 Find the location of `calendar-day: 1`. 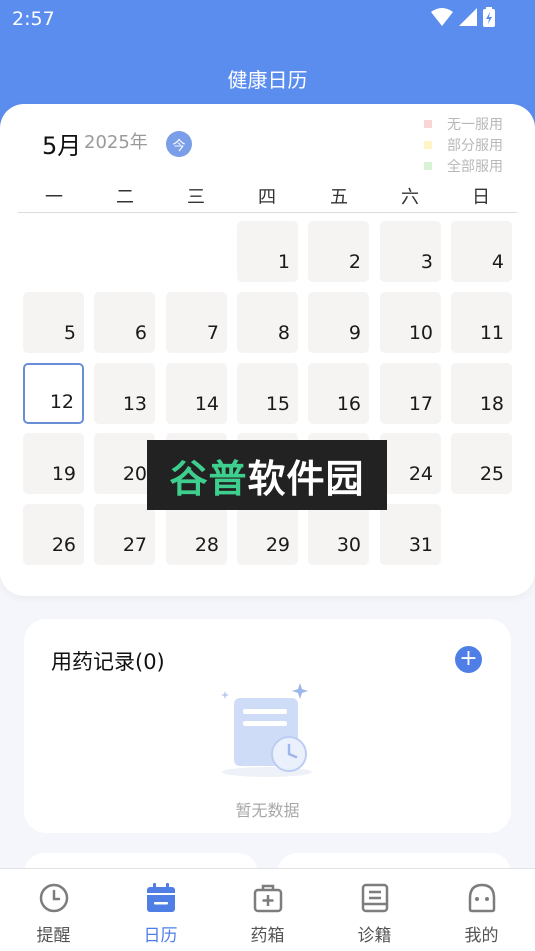

calendar-day: 1 is located at coordinates (267, 251).